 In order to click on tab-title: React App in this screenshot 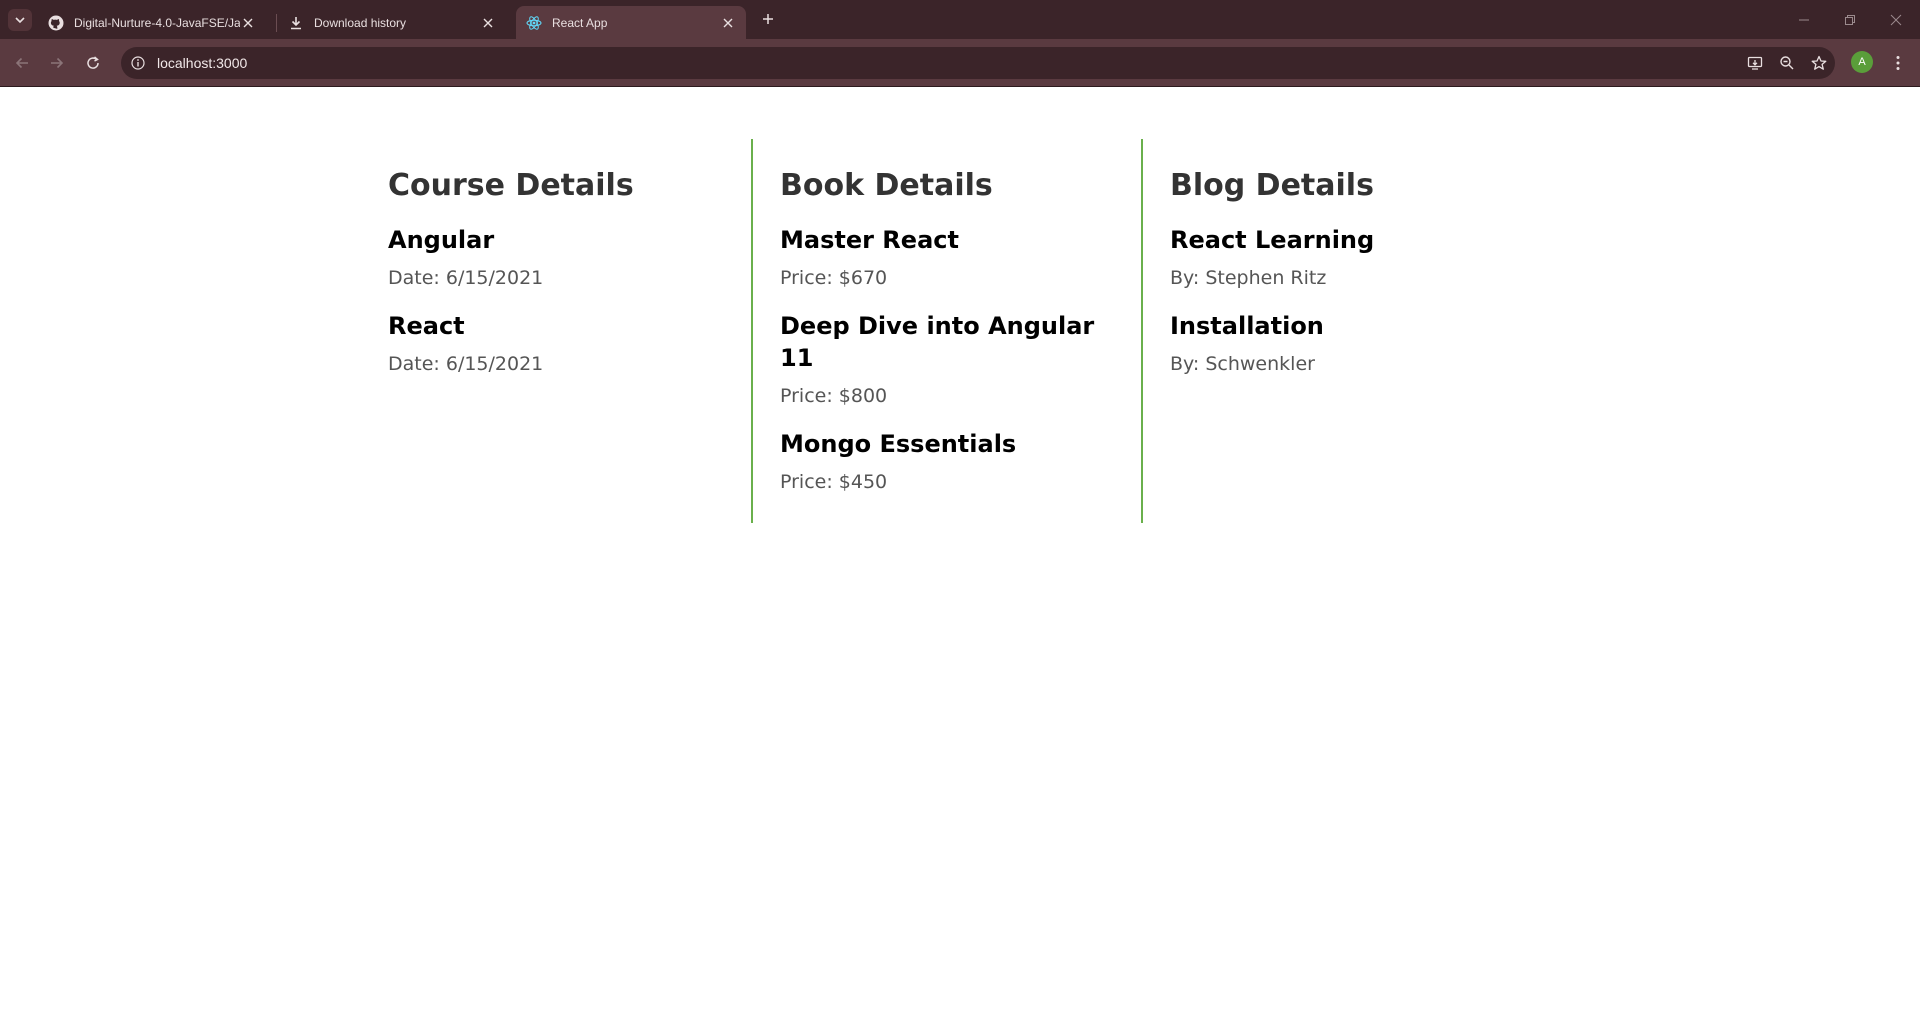, I will do `click(580, 22)`.